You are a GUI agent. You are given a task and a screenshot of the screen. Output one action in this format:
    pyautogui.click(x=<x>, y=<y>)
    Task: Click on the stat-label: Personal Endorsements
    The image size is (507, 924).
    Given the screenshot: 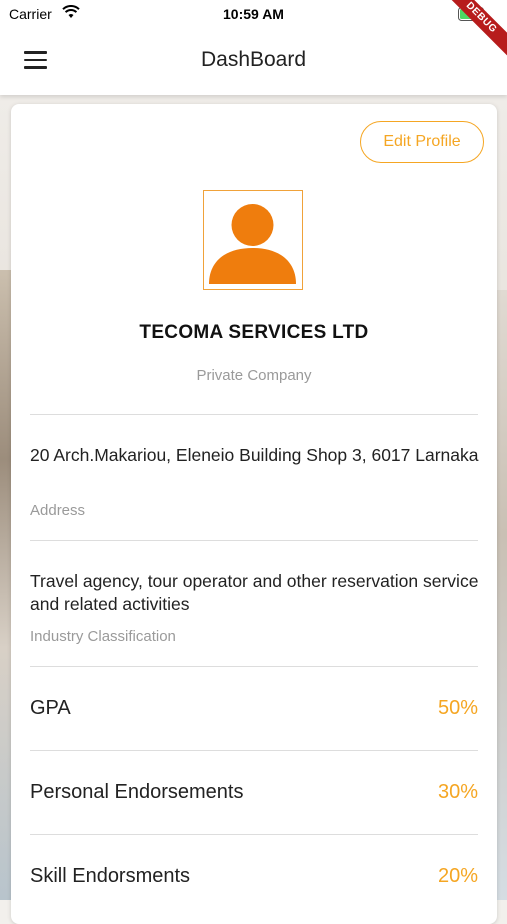 What is the action you would take?
    pyautogui.click(x=137, y=792)
    